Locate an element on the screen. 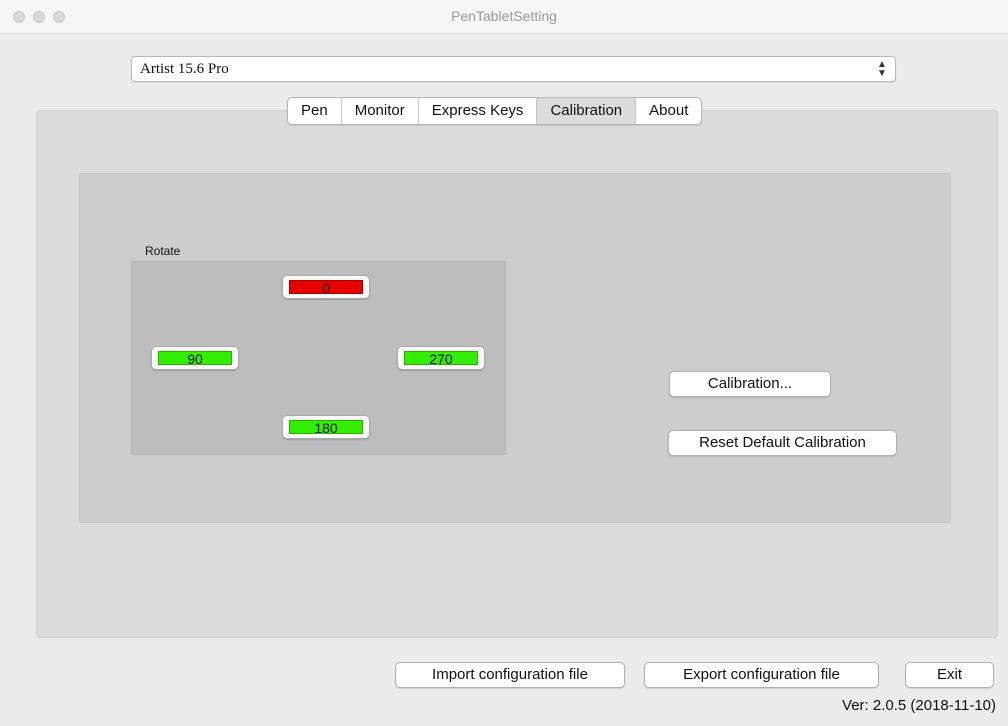 Image resolution: width=1008 pixels, height=726 pixels. rotate-90-button: 90 is located at coordinates (195, 358).